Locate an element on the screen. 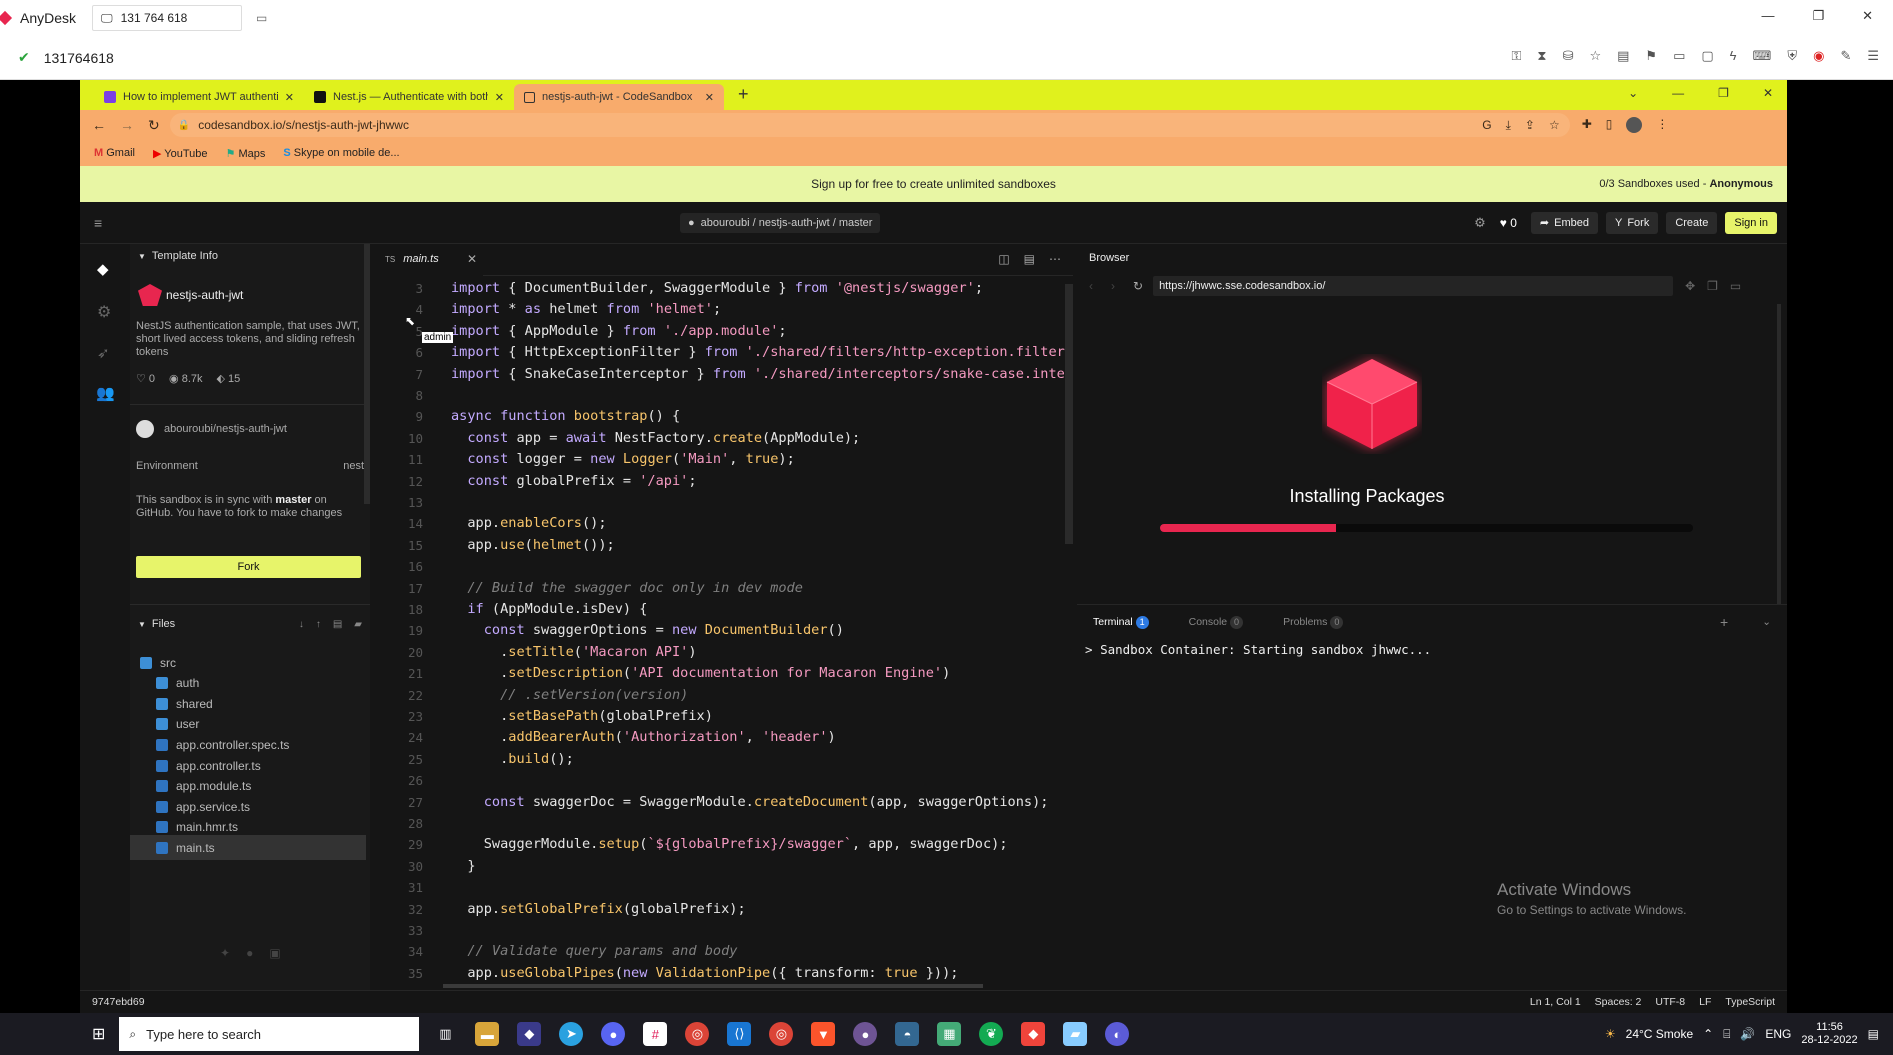  preview-scrollbar is located at coordinates (1779, 454).